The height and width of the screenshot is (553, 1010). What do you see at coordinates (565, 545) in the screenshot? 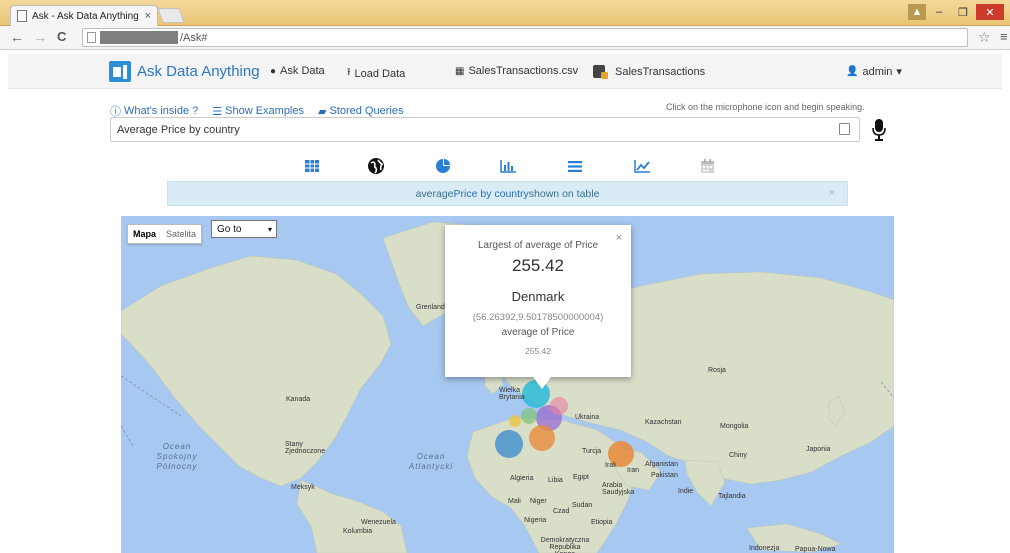
I see `map-label: Demokratyczna Republika Konga` at bounding box center [565, 545].